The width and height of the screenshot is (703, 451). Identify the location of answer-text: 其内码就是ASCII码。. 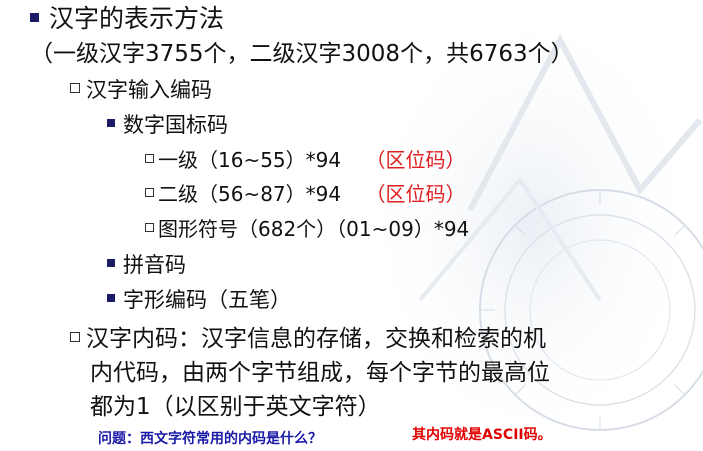
(482, 435).